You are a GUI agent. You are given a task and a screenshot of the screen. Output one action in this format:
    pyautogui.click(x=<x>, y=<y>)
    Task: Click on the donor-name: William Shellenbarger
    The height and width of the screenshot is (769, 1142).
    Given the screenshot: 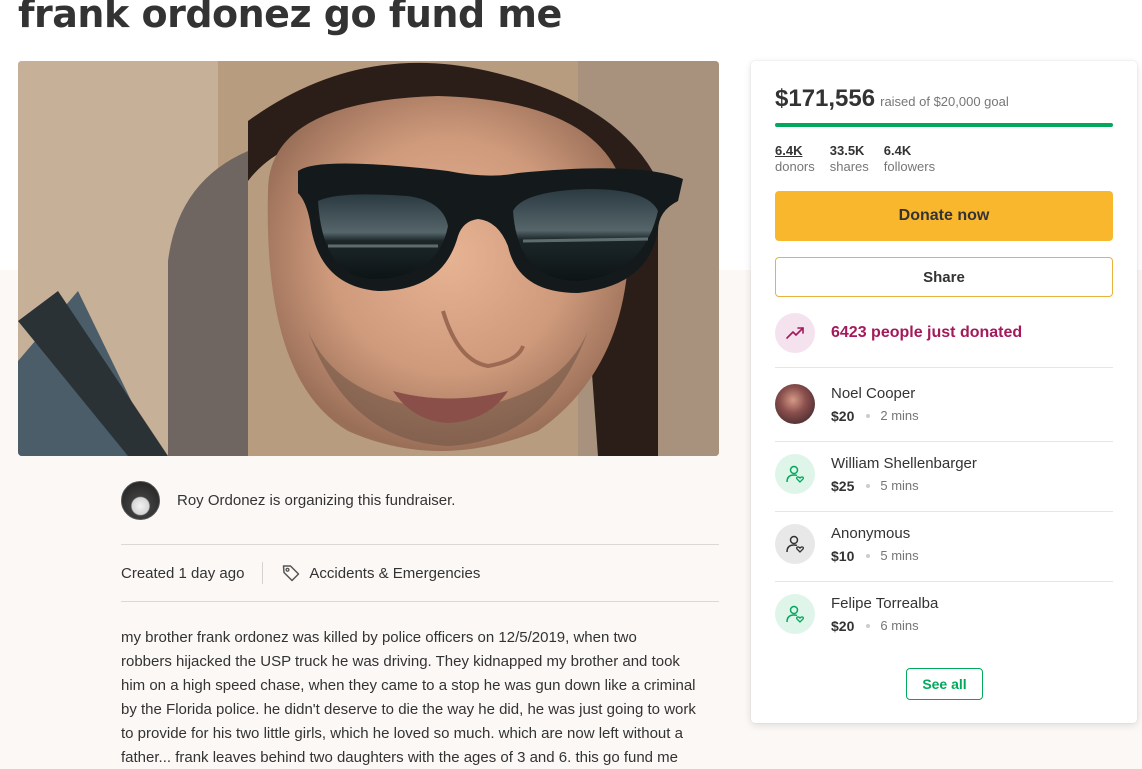 What is the action you would take?
    pyautogui.click(x=904, y=463)
    